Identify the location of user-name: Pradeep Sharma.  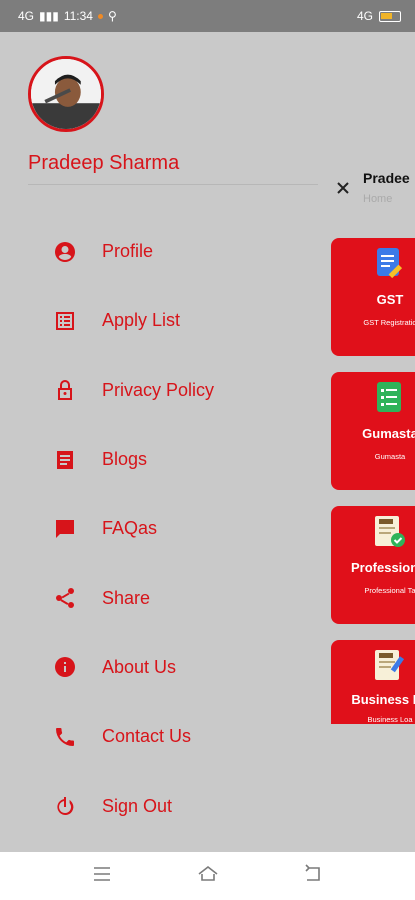
(104, 163).